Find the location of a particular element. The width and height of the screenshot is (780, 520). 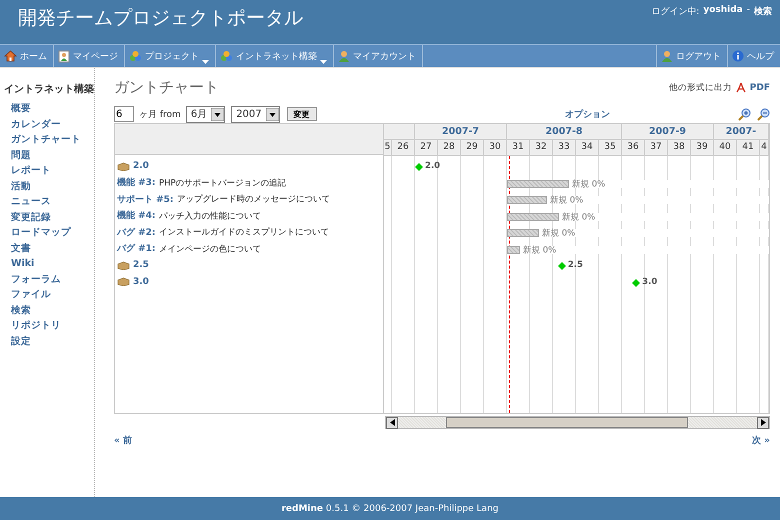

sidebar-link: ガントチャート is located at coordinates (52, 140).